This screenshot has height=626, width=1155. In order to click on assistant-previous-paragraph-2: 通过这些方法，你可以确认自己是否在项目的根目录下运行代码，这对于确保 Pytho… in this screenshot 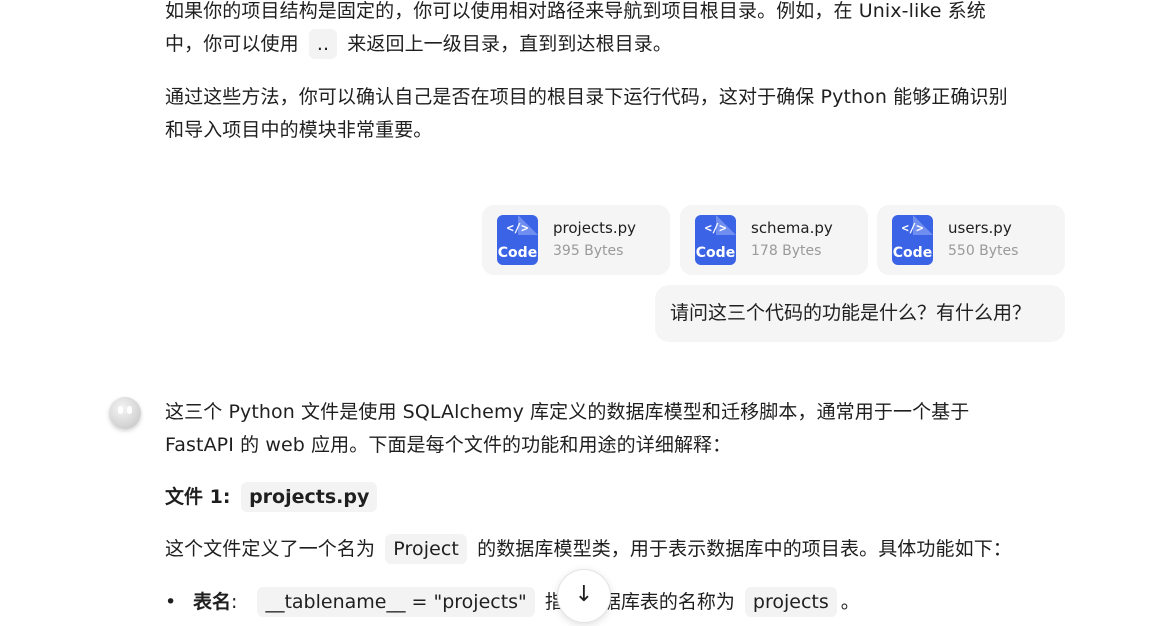, I will do `click(605, 114)`.